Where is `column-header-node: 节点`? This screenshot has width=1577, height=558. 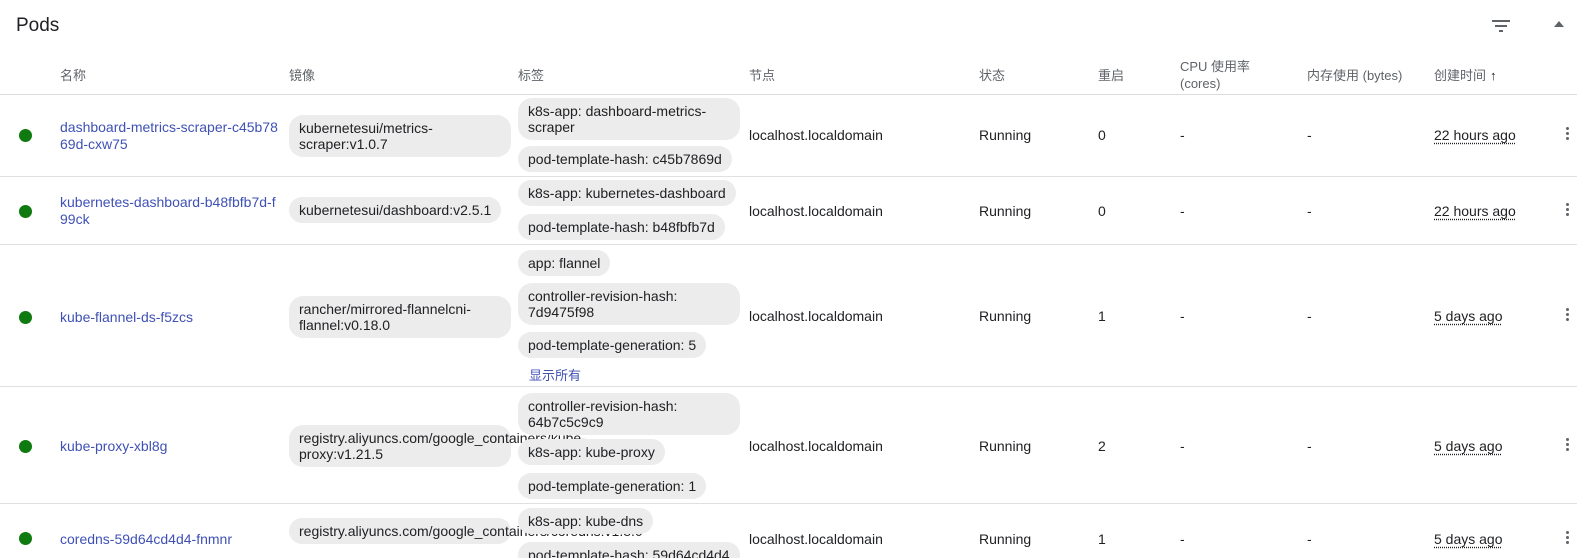 column-header-node: 节点 is located at coordinates (762, 75).